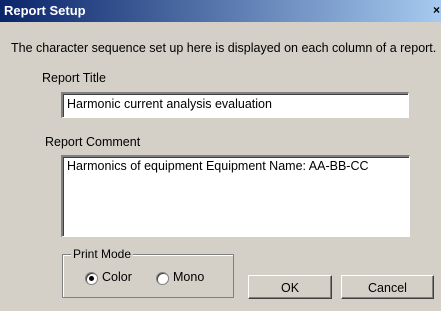  I want to click on report-comment-label: Report Comment, so click(93, 142).